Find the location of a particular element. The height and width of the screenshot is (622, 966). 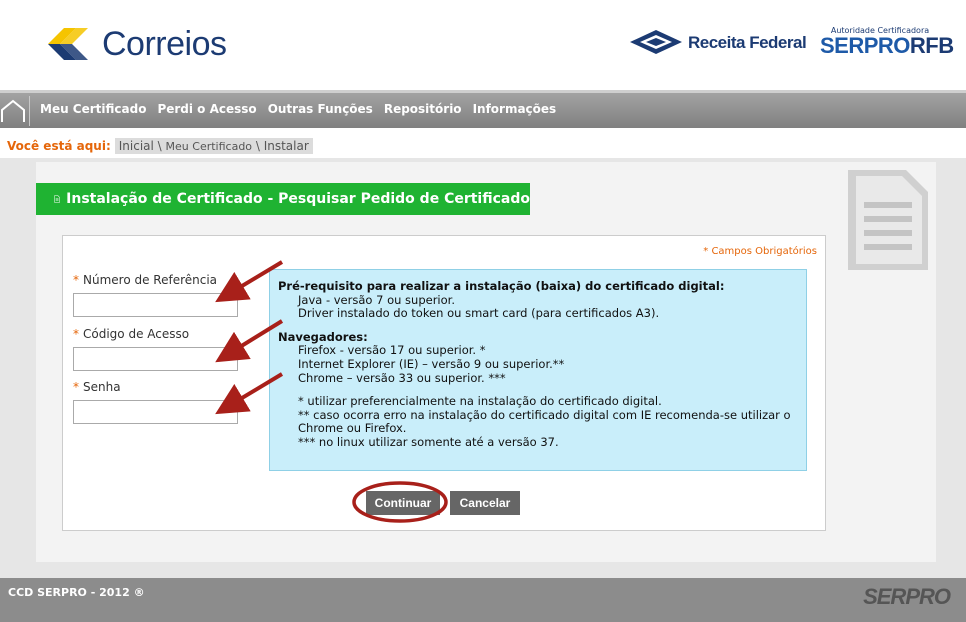

password-input is located at coordinates (155, 412).